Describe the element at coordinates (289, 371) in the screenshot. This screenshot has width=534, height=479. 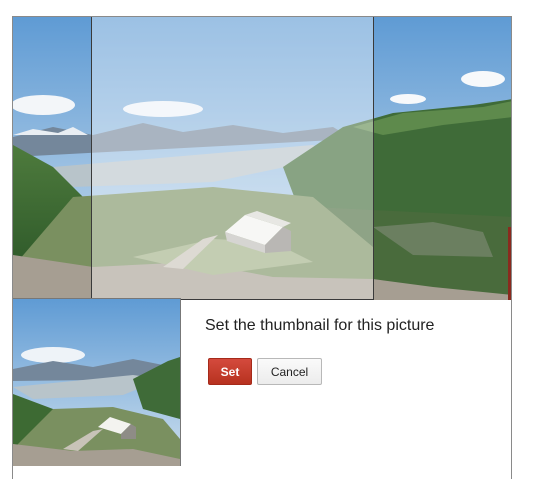
I see `cancel-button: Cancel` at that location.